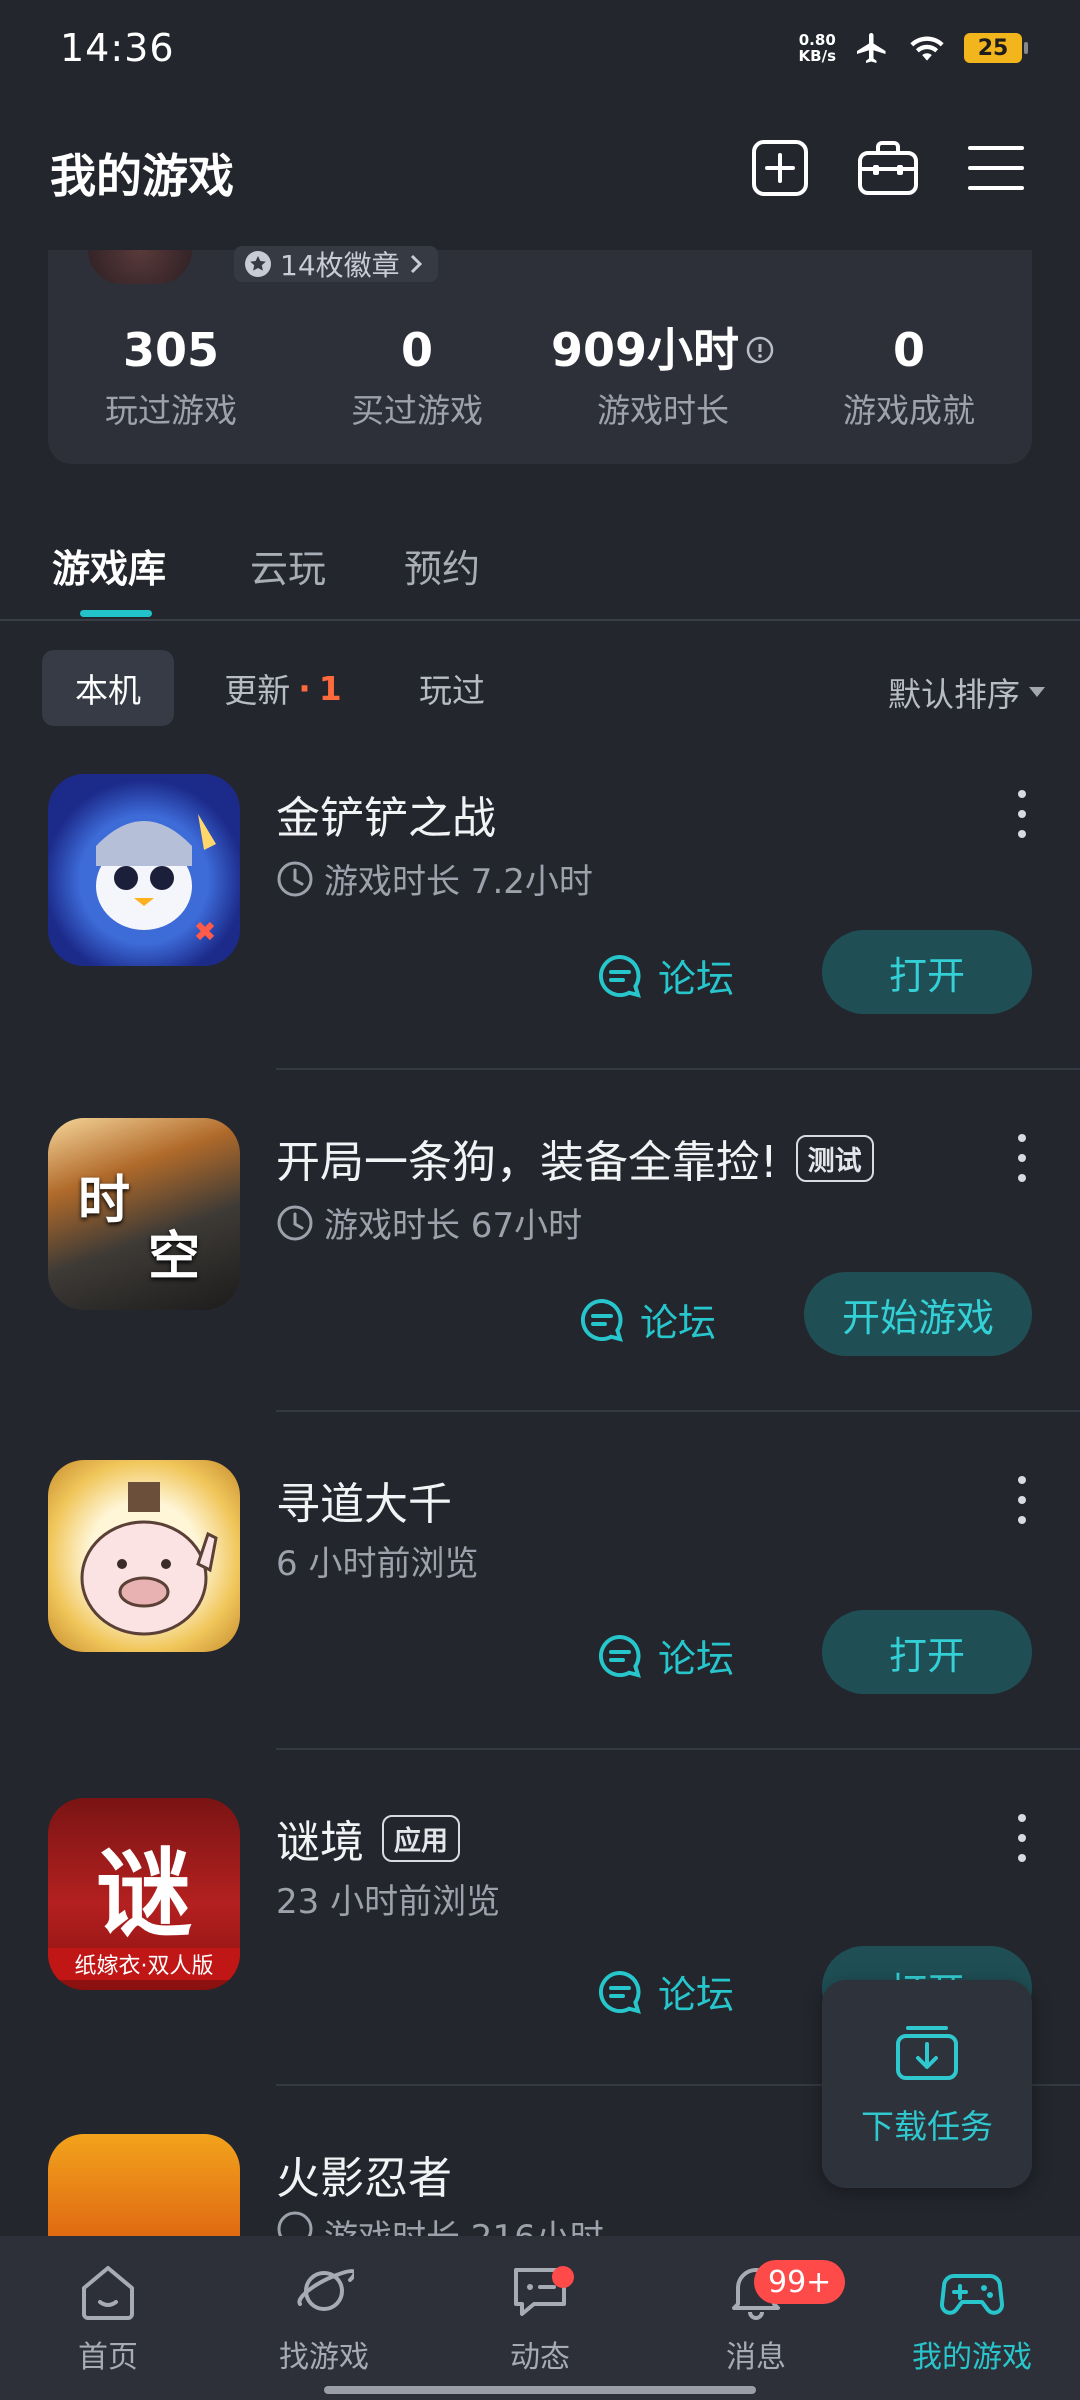 Image resolution: width=1080 pixels, height=2400 pixels. I want to click on nav-label: 首页, so click(108, 2357).